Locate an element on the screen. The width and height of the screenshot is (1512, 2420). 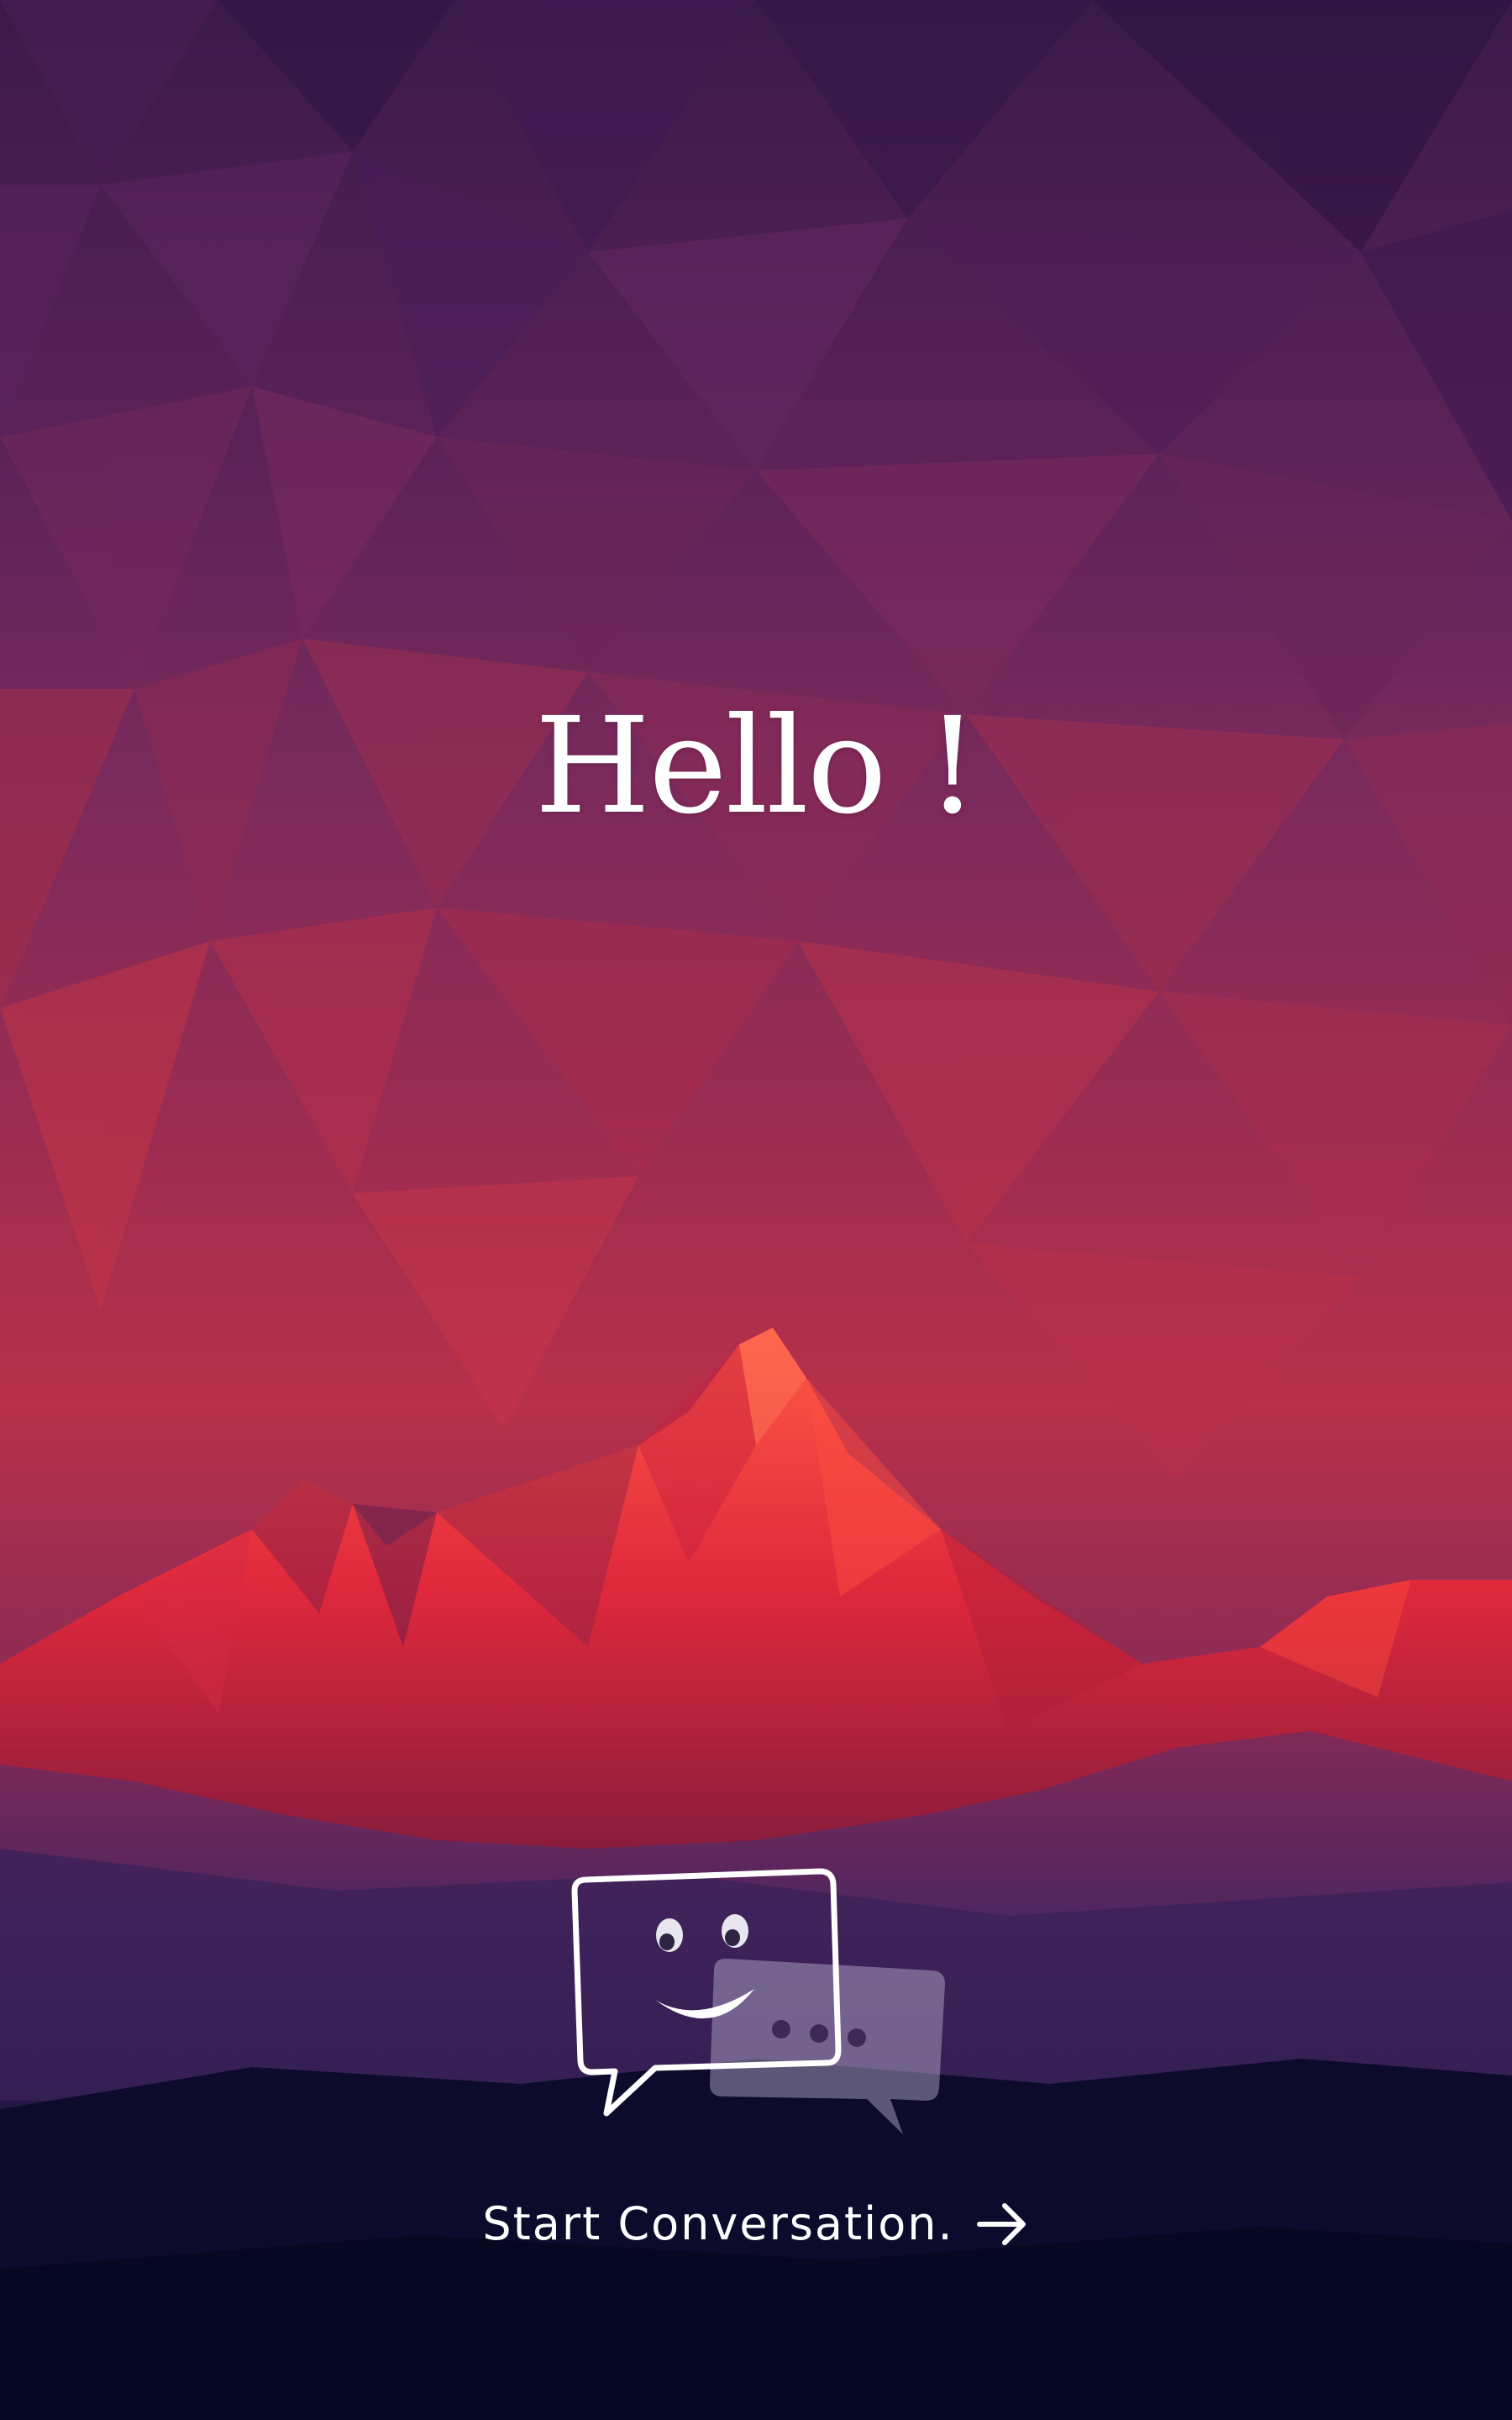
start-conversation-label: Start Conversation. is located at coordinates (718, 2223).